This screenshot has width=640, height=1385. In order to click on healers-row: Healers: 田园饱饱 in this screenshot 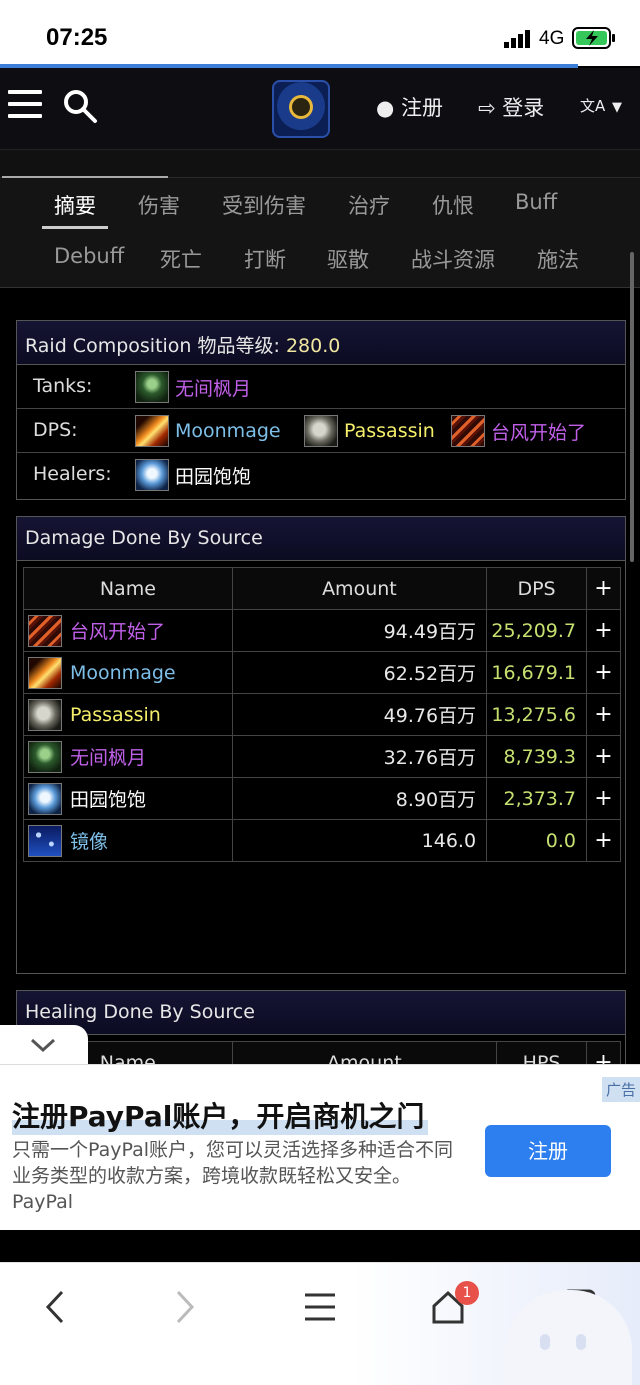, I will do `click(321, 475)`.